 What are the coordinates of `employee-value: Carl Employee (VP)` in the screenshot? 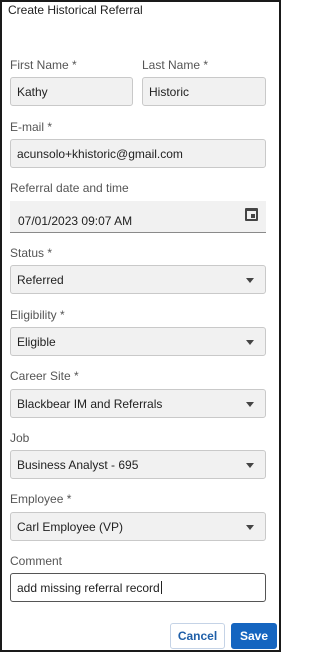 It's located at (70, 526).